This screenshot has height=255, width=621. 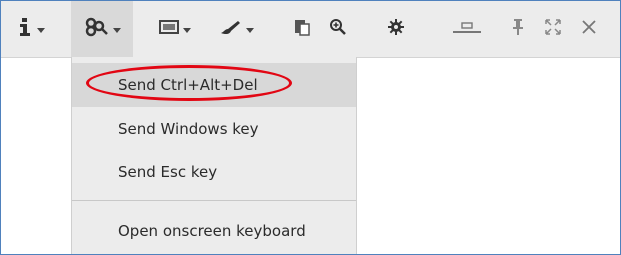 What do you see at coordinates (230, 29) in the screenshot?
I see `brush-icon` at bounding box center [230, 29].